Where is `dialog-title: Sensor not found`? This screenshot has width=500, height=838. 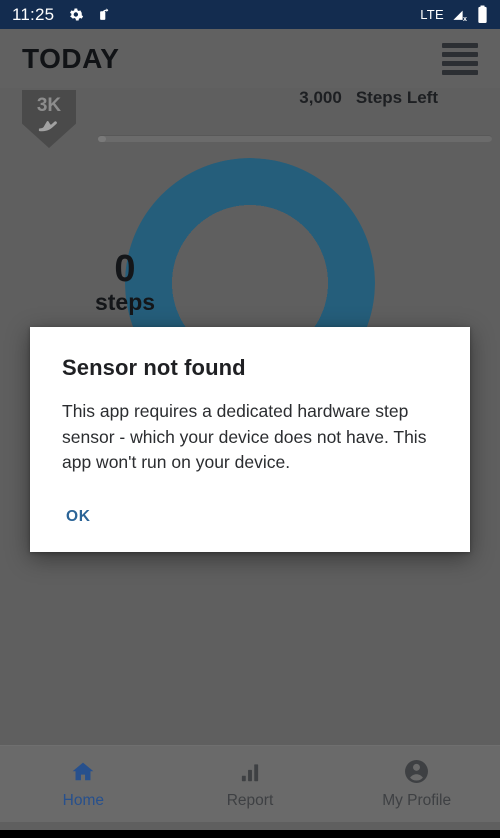 dialog-title: Sensor not found is located at coordinates (154, 367).